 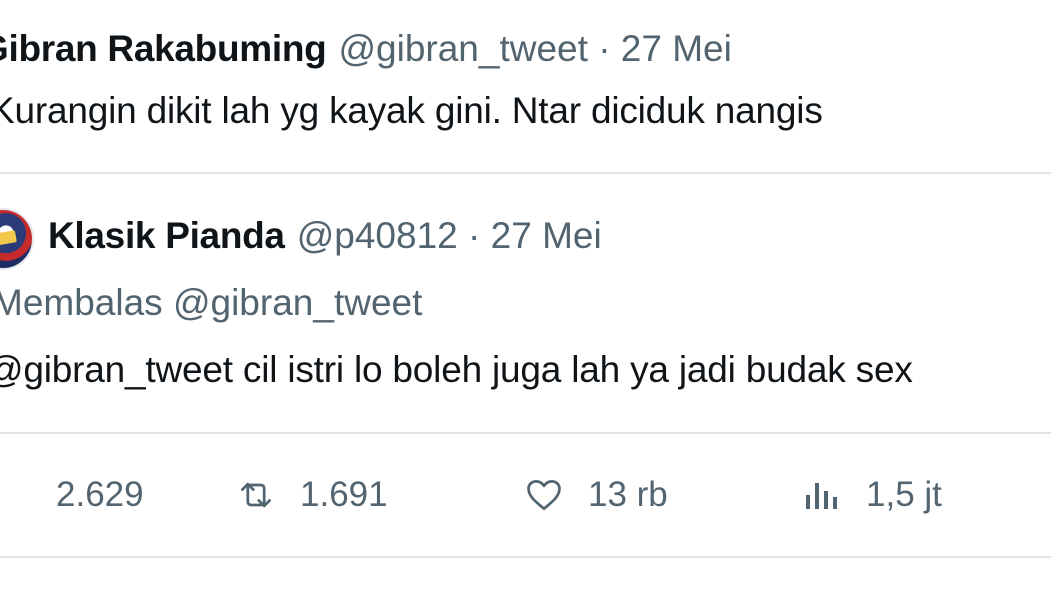 What do you see at coordinates (211, 303) in the screenshot?
I see `replying-to: Membalas @gibran_tweet` at bounding box center [211, 303].